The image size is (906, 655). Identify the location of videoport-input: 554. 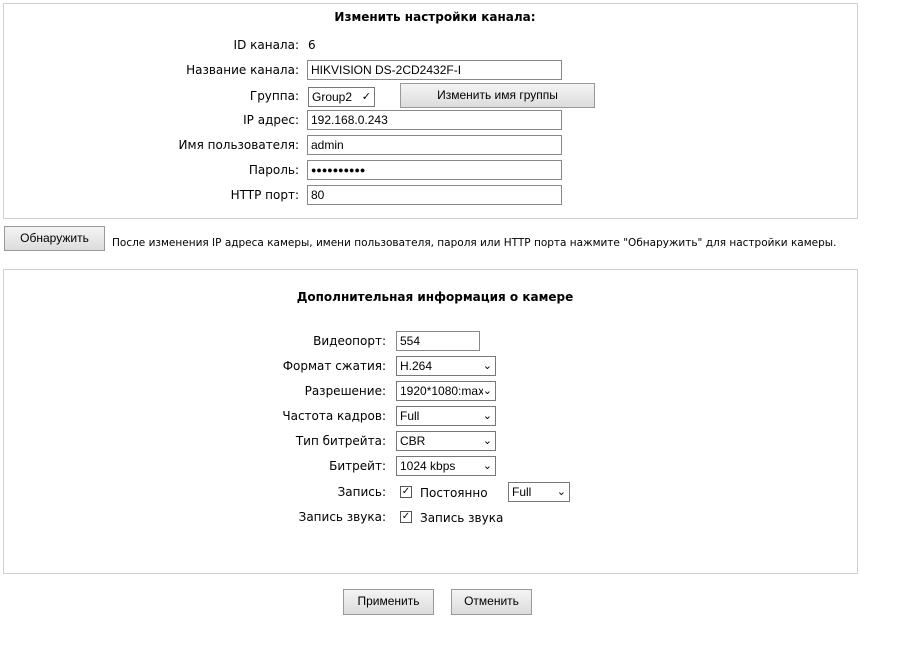
(438, 341).